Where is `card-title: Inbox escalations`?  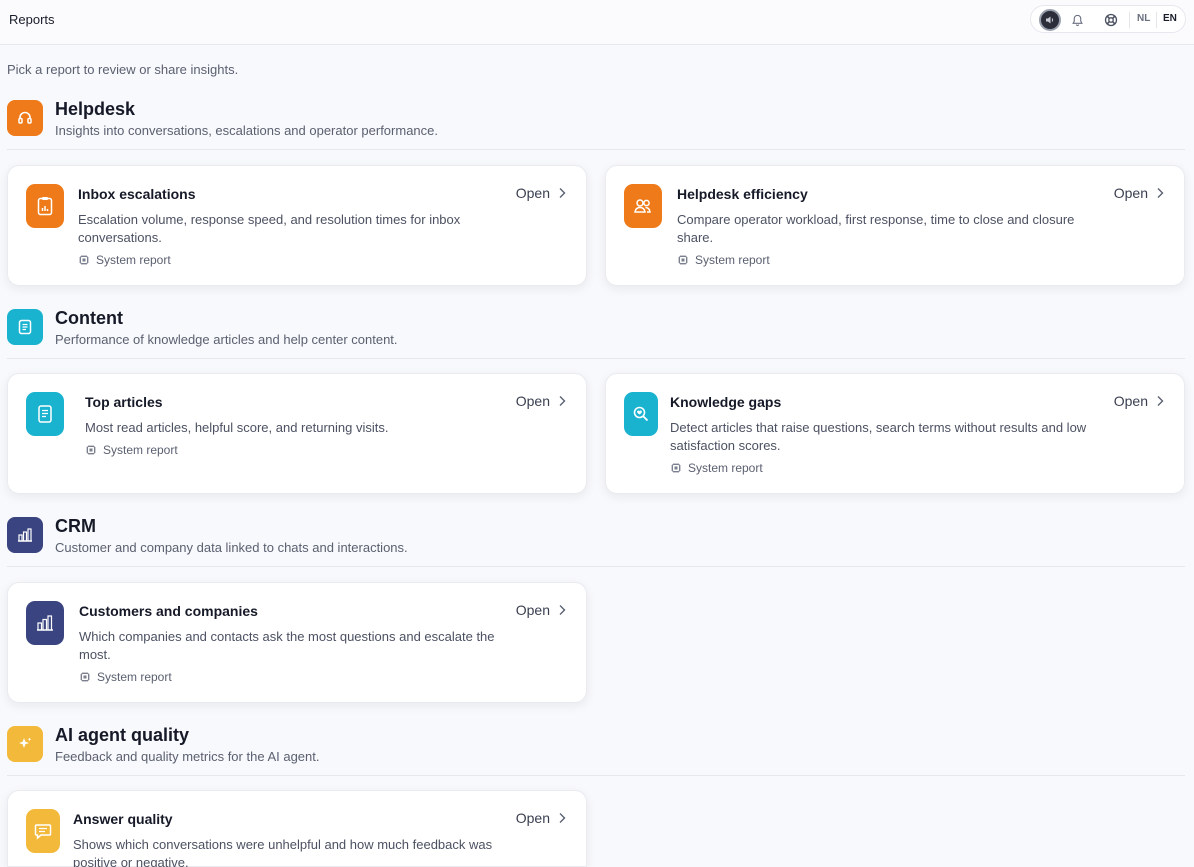
card-title: Inbox escalations is located at coordinates (137, 194).